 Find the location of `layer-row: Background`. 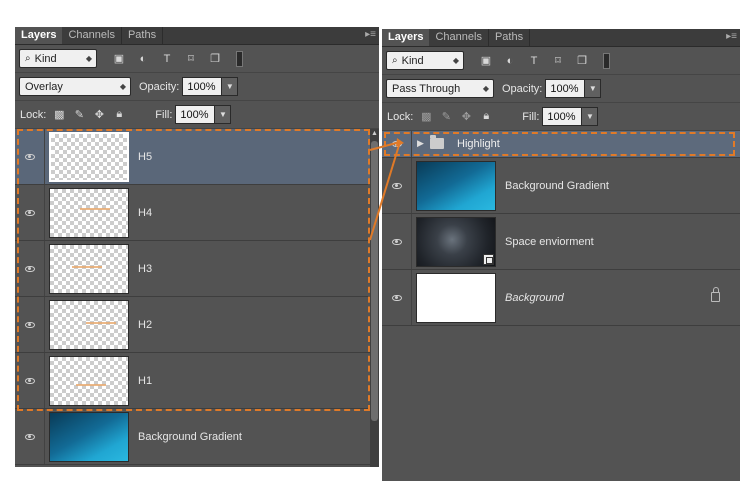

layer-row: Background is located at coordinates (561, 298).